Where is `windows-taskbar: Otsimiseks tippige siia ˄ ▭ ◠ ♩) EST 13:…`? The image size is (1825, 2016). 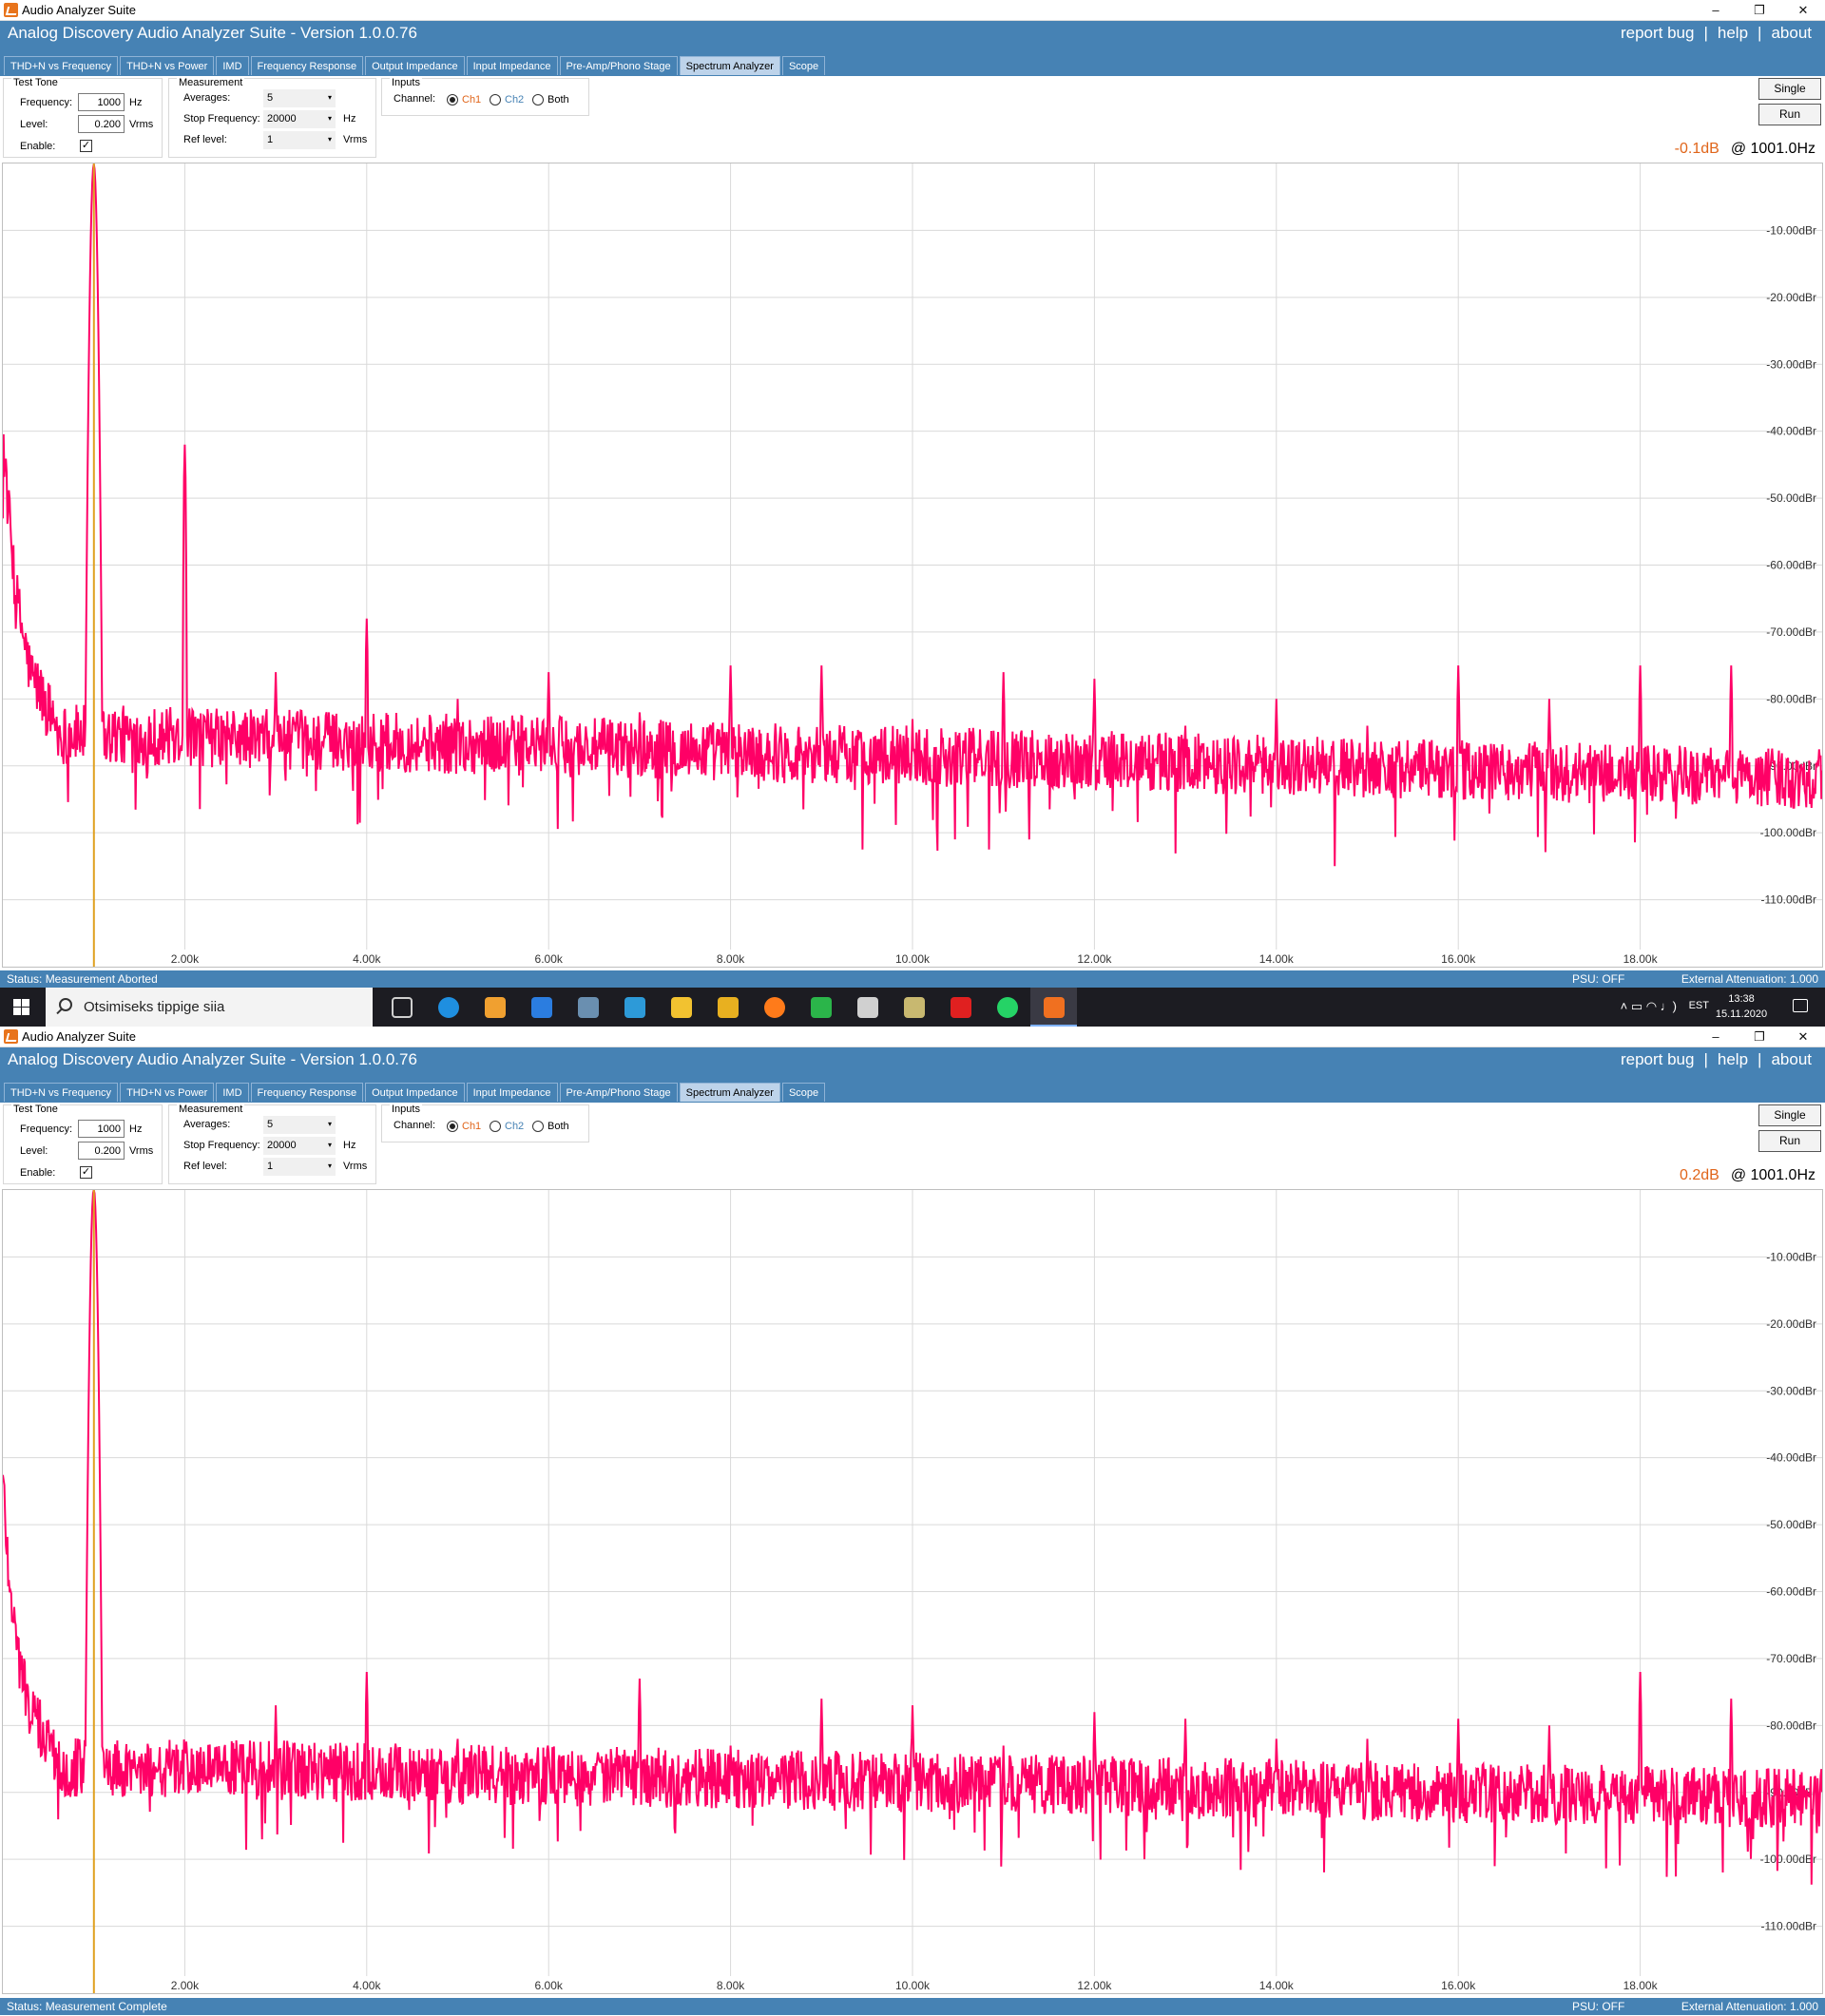 windows-taskbar: Otsimiseks tippige siia ˄ ▭ ◠ ♩) EST 13:… is located at coordinates (912, 1007).